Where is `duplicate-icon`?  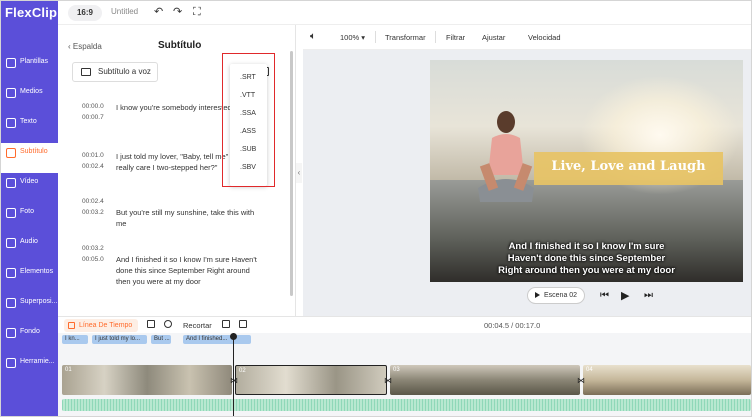
duplicate-icon is located at coordinates (226, 324).